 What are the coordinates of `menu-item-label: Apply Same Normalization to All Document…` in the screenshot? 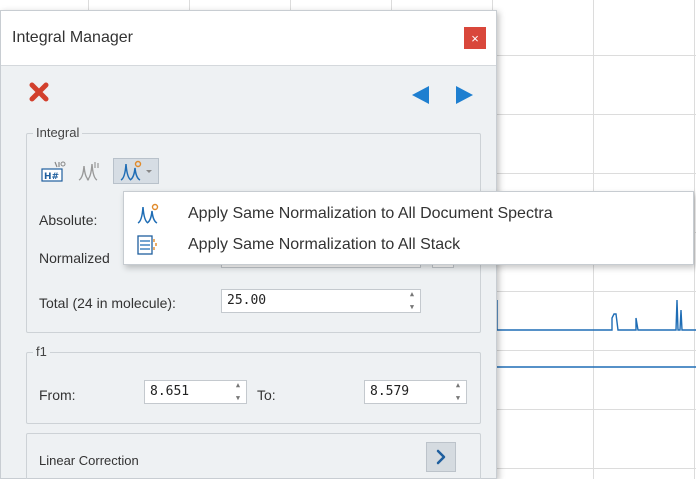 It's located at (370, 213).